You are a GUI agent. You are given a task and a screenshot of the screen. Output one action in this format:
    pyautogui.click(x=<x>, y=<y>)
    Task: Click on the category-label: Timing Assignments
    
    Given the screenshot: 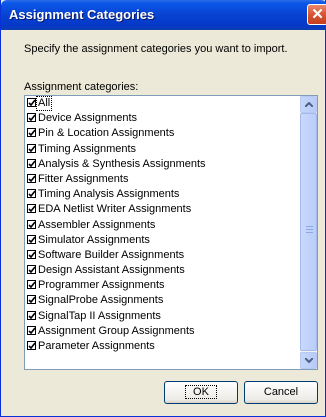 What is the action you would take?
    pyautogui.click(x=87, y=148)
    